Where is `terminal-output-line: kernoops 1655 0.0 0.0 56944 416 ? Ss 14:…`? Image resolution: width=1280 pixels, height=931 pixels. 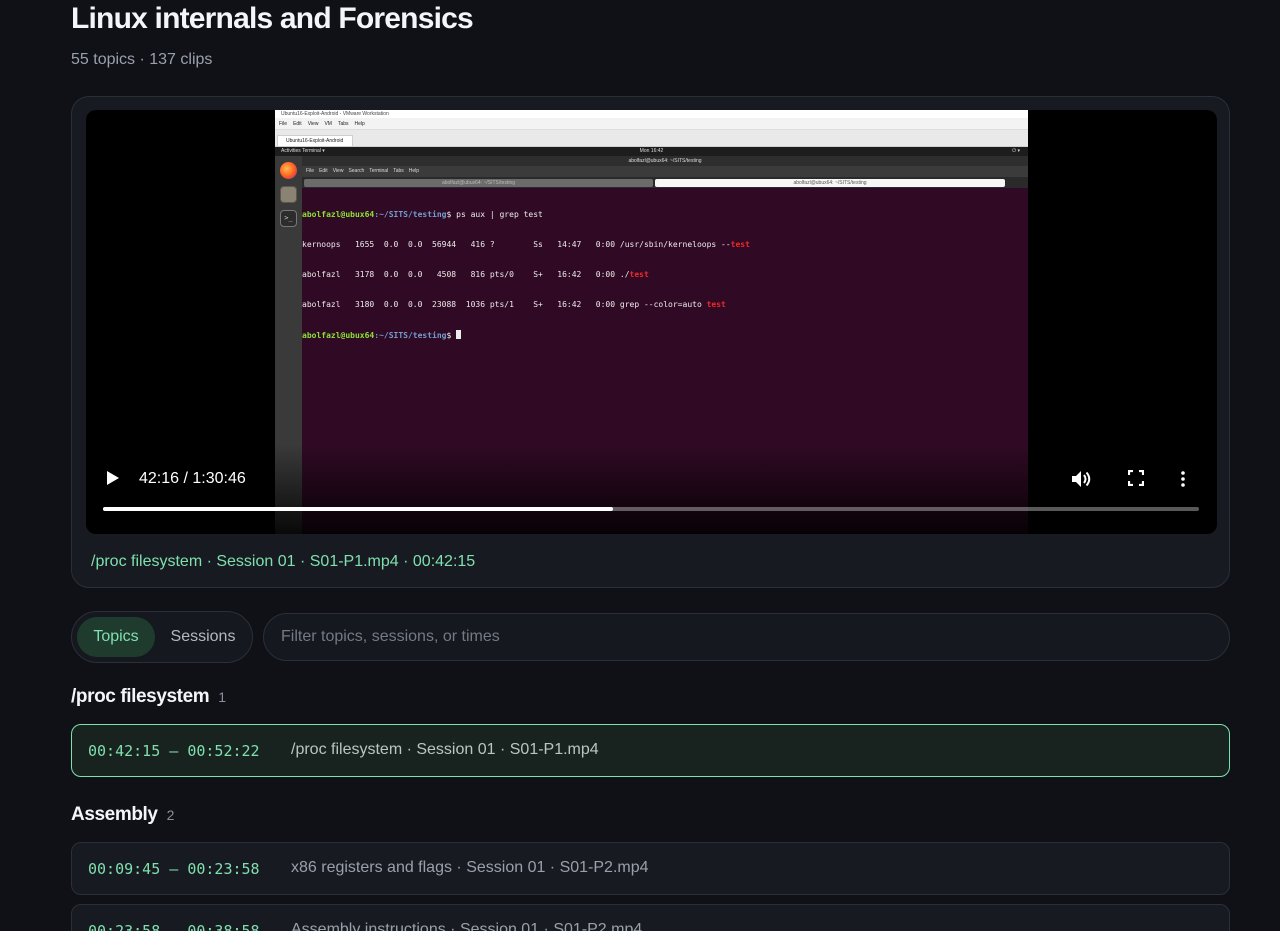
terminal-output-line: kernoops 1655 0.0 0.0 56944 416 ? Ss 14:… is located at coordinates (526, 244).